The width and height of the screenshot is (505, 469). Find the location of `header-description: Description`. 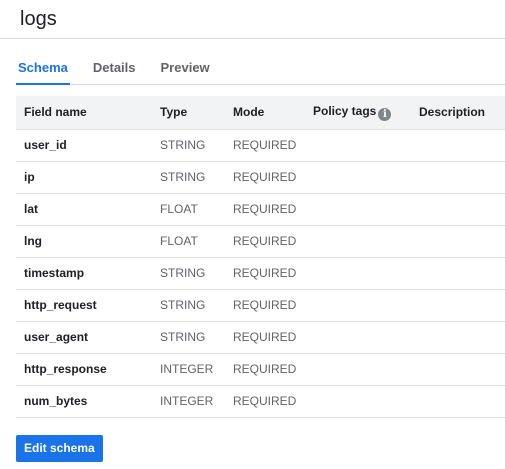

header-description: Description is located at coordinates (458, 113).